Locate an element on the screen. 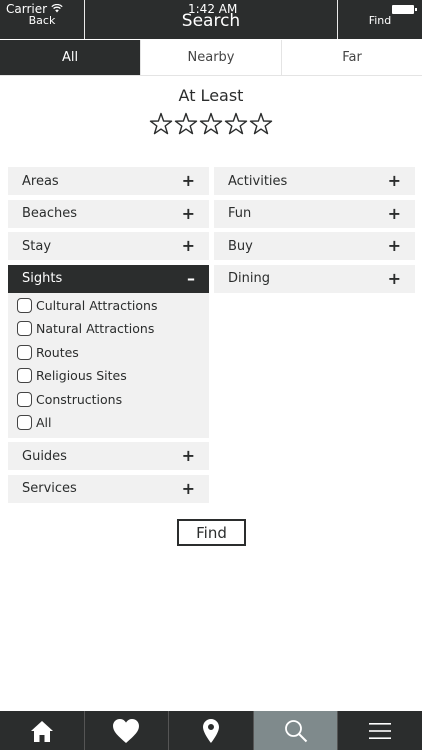 This screenshot has width=422, height=750. categories-right-column: Activities + Fun + Buy + Dining + is located at coordinates (314, 232).